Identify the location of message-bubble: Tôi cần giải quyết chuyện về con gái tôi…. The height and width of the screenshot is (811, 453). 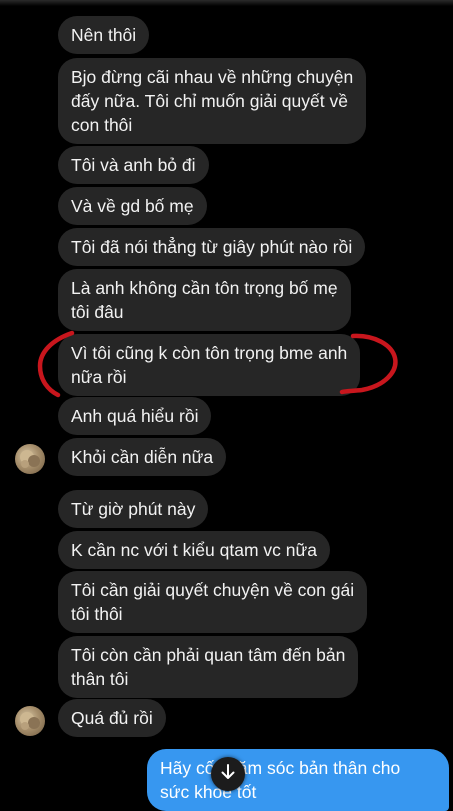
(213, 602).